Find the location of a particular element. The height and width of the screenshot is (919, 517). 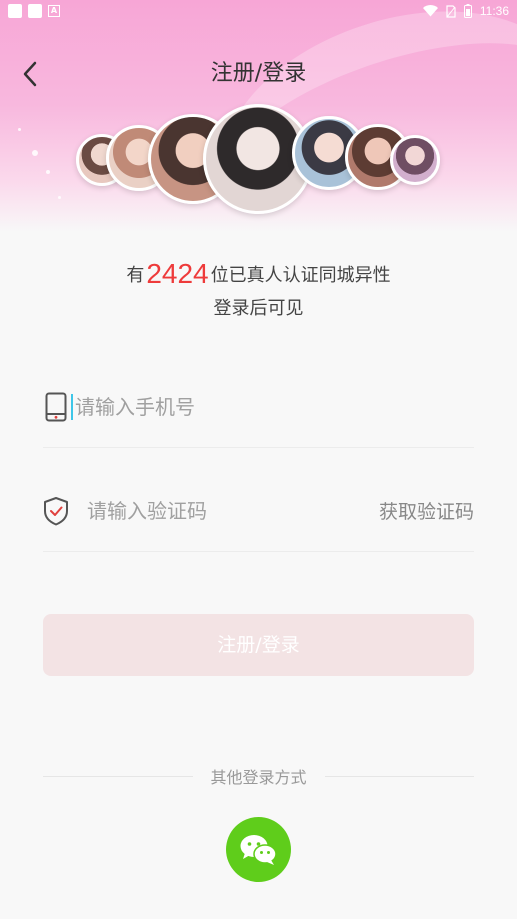

status-bar: A 11:36 is located at coordinates (258, 11).